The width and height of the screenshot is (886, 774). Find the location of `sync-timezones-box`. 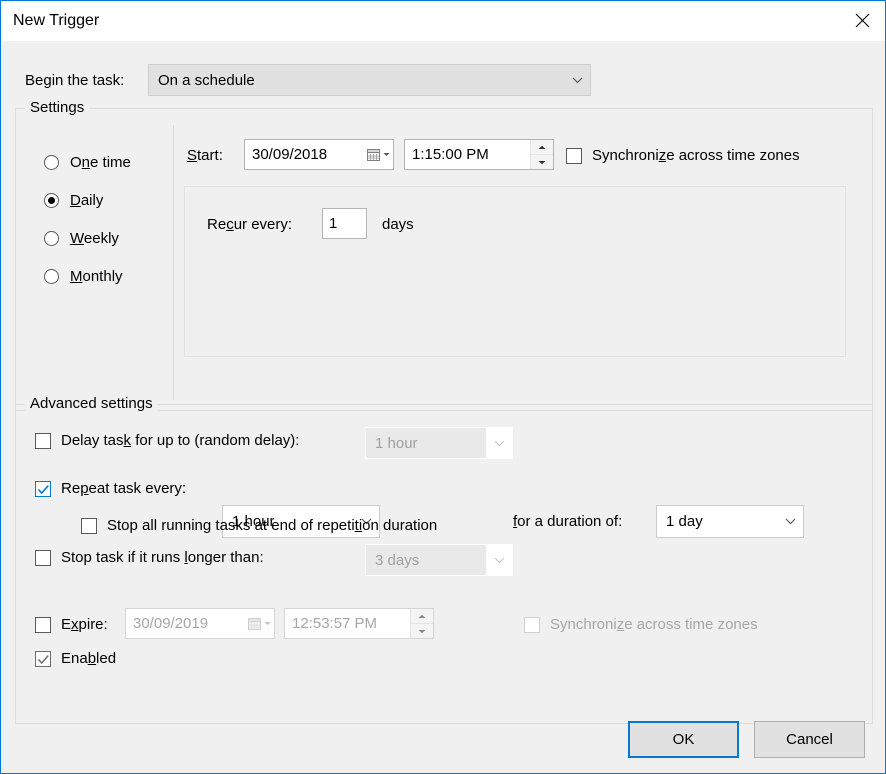

sync-timezones-box is located at coordinates (574, 155).